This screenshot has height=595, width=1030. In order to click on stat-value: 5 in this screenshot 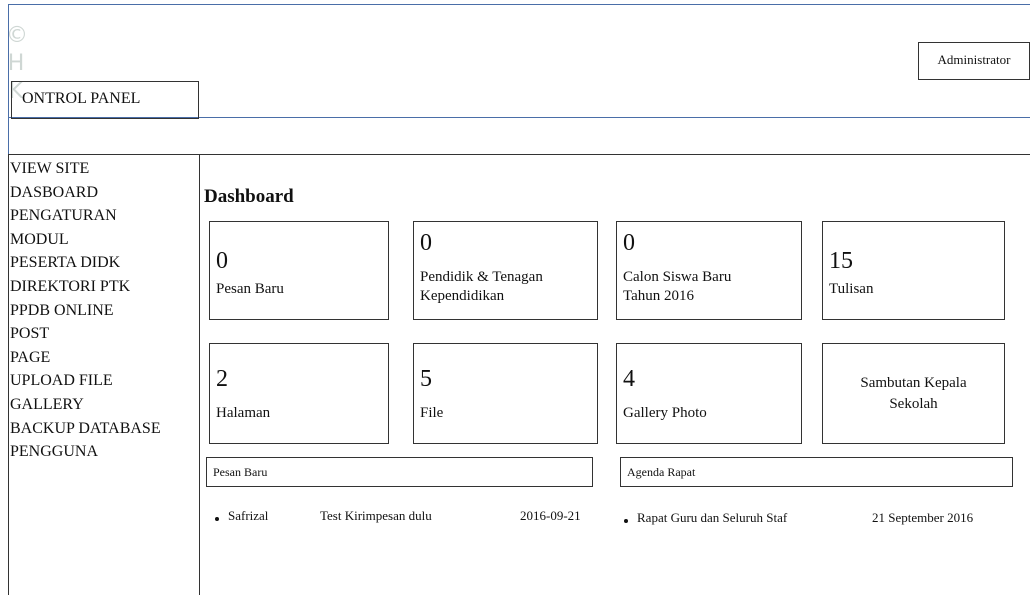, I will do `click(426, 379)`.